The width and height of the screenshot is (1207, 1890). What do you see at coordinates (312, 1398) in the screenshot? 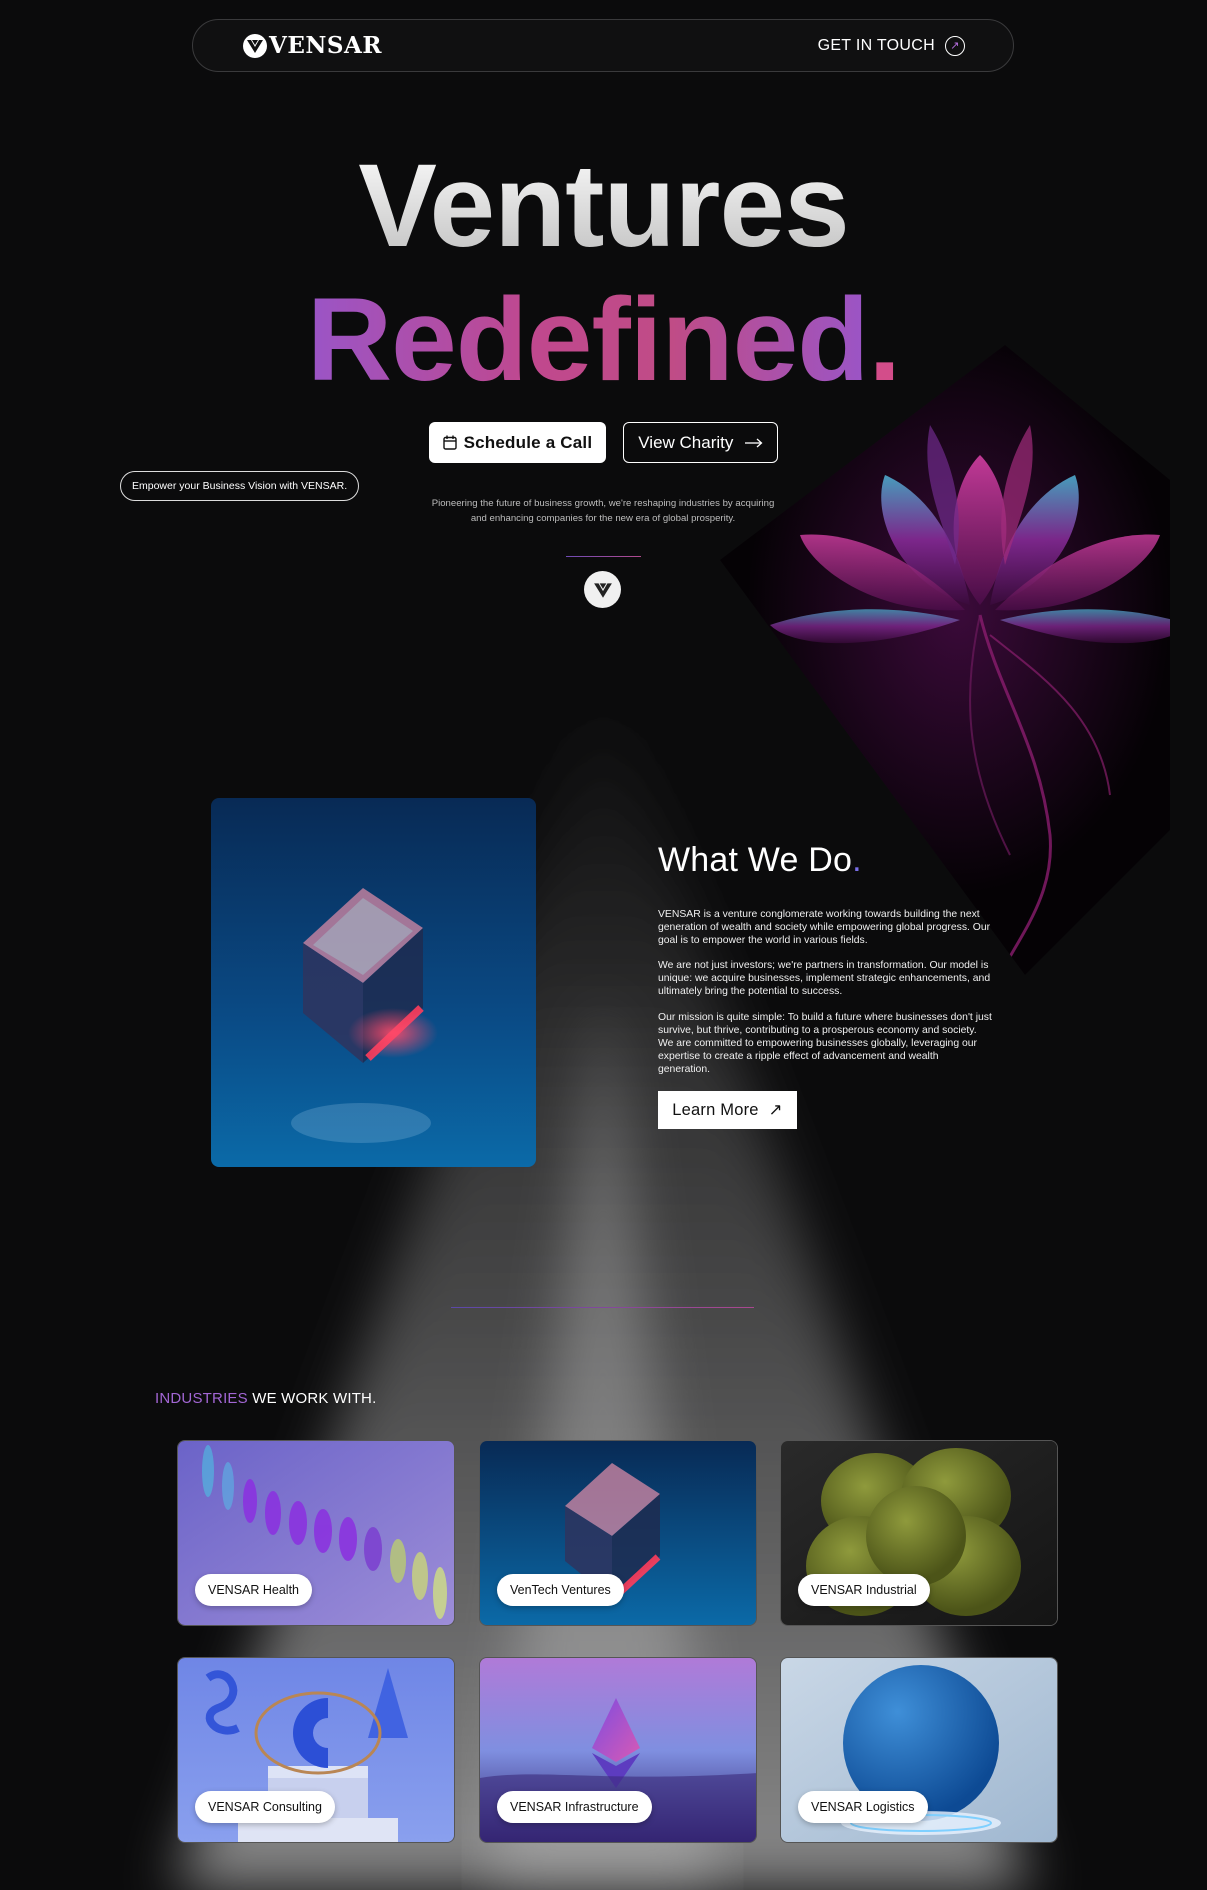
I see `industries-title-rest: WE WORK WITH.` at bounding box center [312, 1398].